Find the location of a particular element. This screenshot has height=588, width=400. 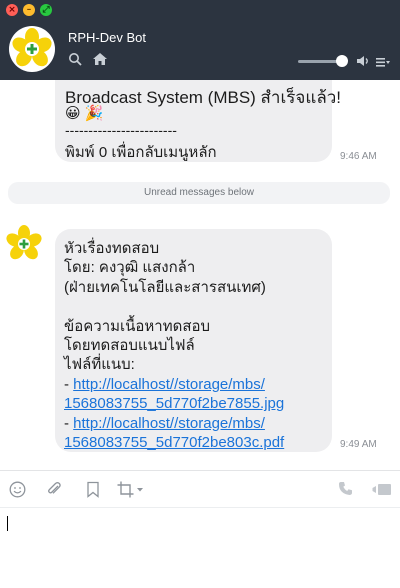

message-text: Broadcast System (MBS) สำเร็จแล้ว! is located at coordinates (203, 97).